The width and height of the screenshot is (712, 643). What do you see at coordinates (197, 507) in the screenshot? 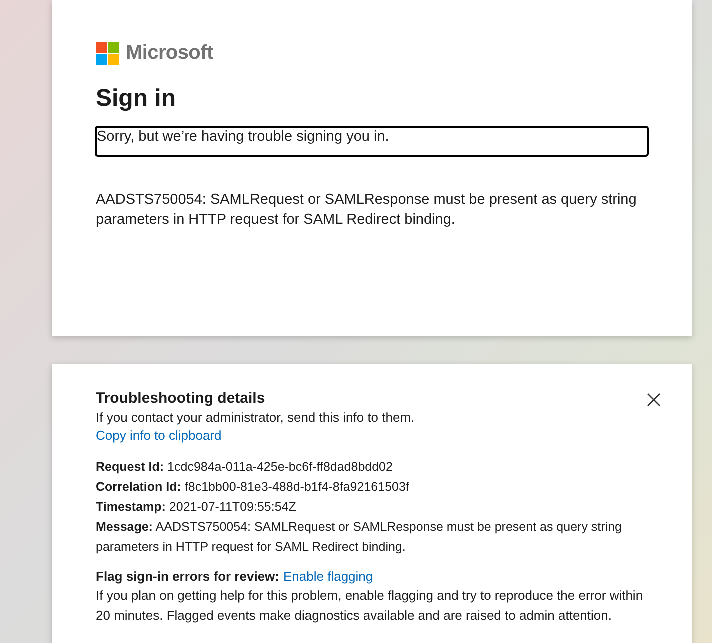
I see `detail-line: Timestamp: 2021-07-11T09:55:54Z` at bounding box center [197, 507].